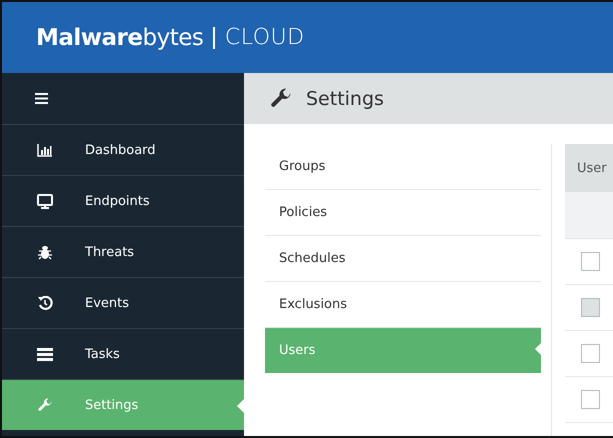 The height and width of the screenshot is (438, 613). What do you see at coordinates (403, 213) in the screenshot?
I see `submenu-item: Policies` at bounding box center [403, 213].